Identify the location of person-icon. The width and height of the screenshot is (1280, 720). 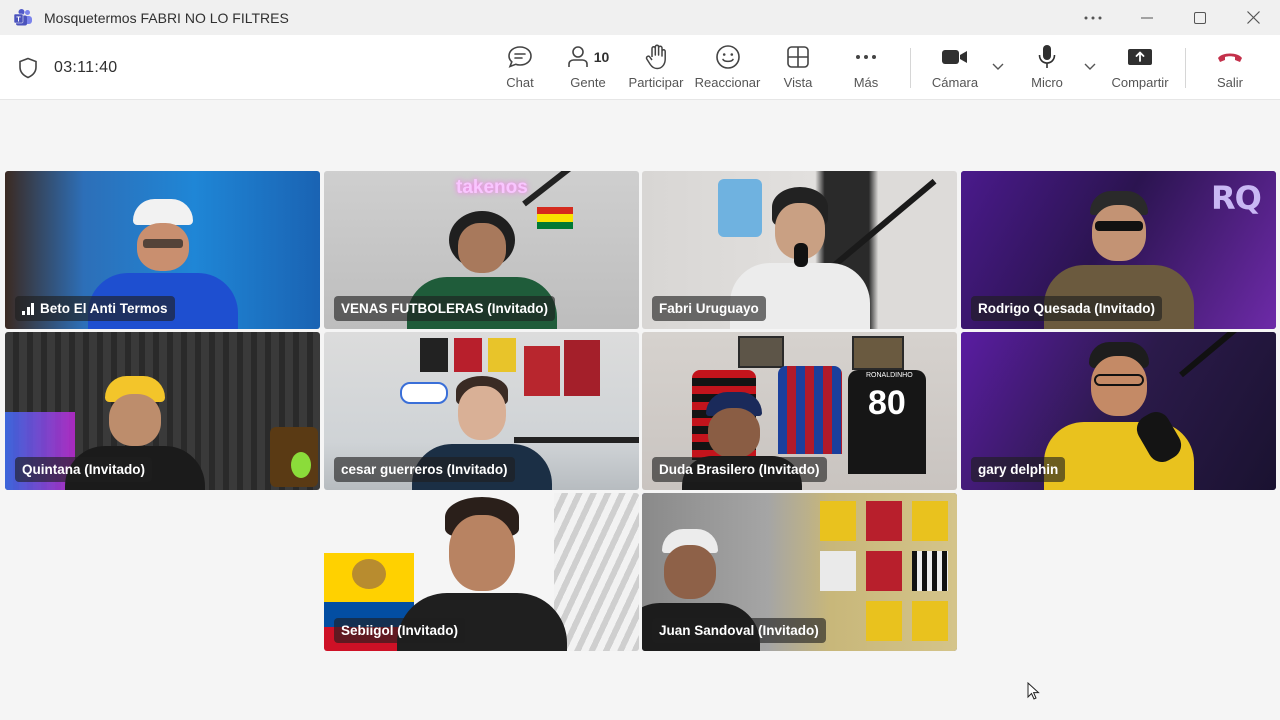
(577, 56).